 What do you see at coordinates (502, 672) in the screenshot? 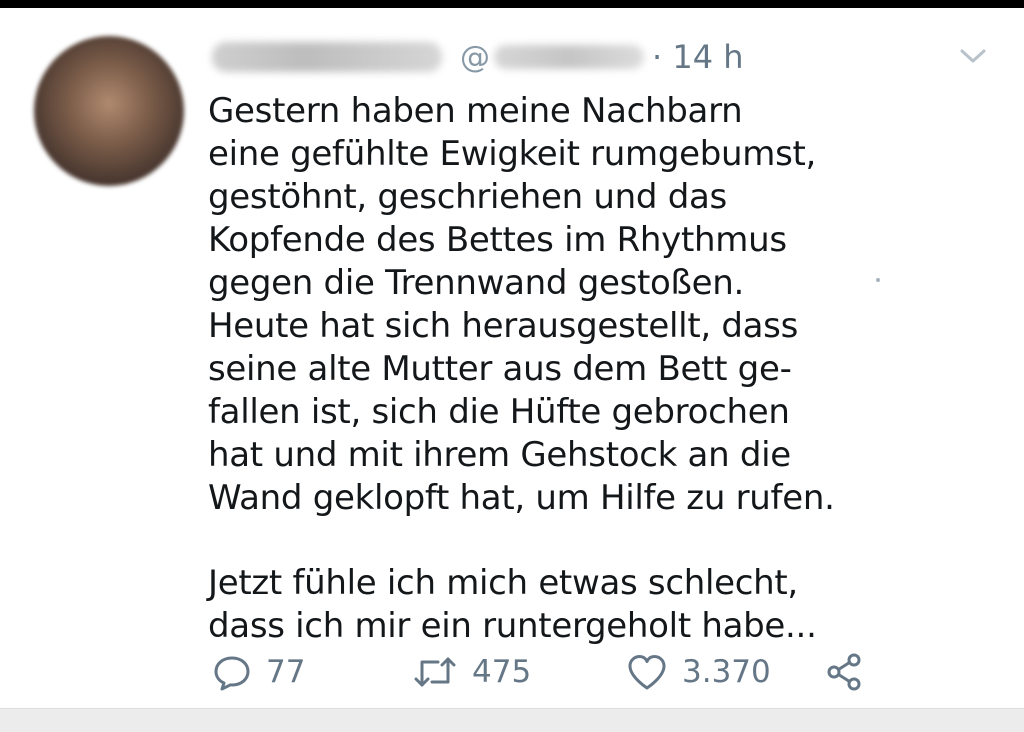
I see `retweet-count: 475` at bounding box center [502, 672].